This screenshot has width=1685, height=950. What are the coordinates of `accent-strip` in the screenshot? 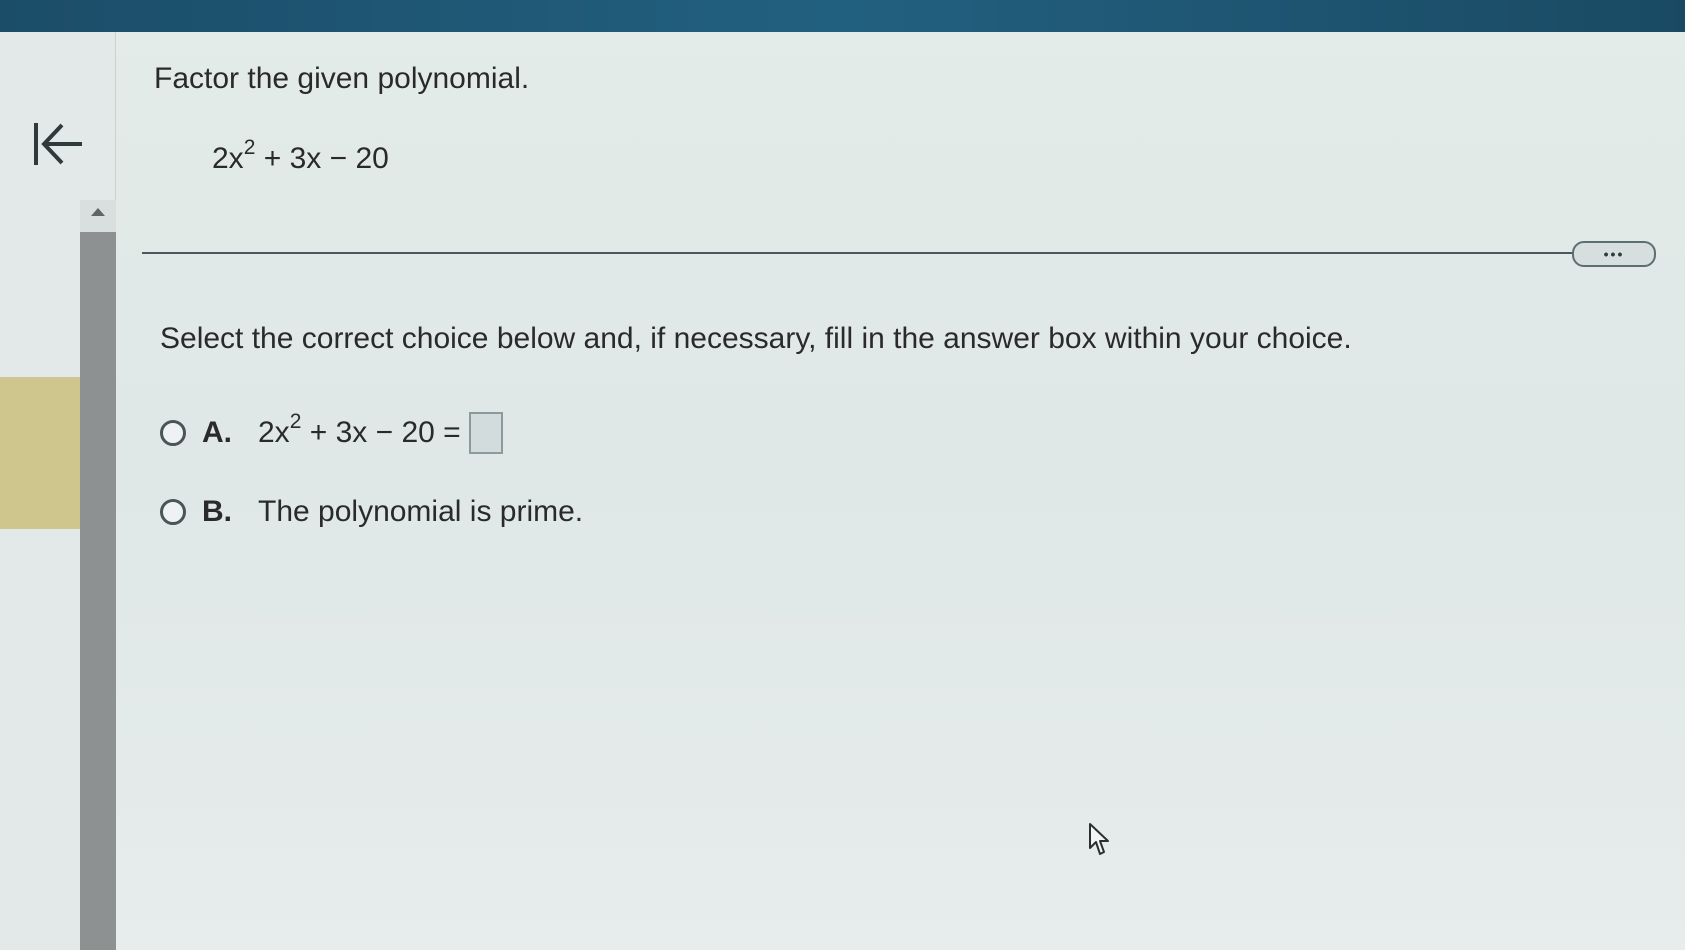 It's located at (41, 453).